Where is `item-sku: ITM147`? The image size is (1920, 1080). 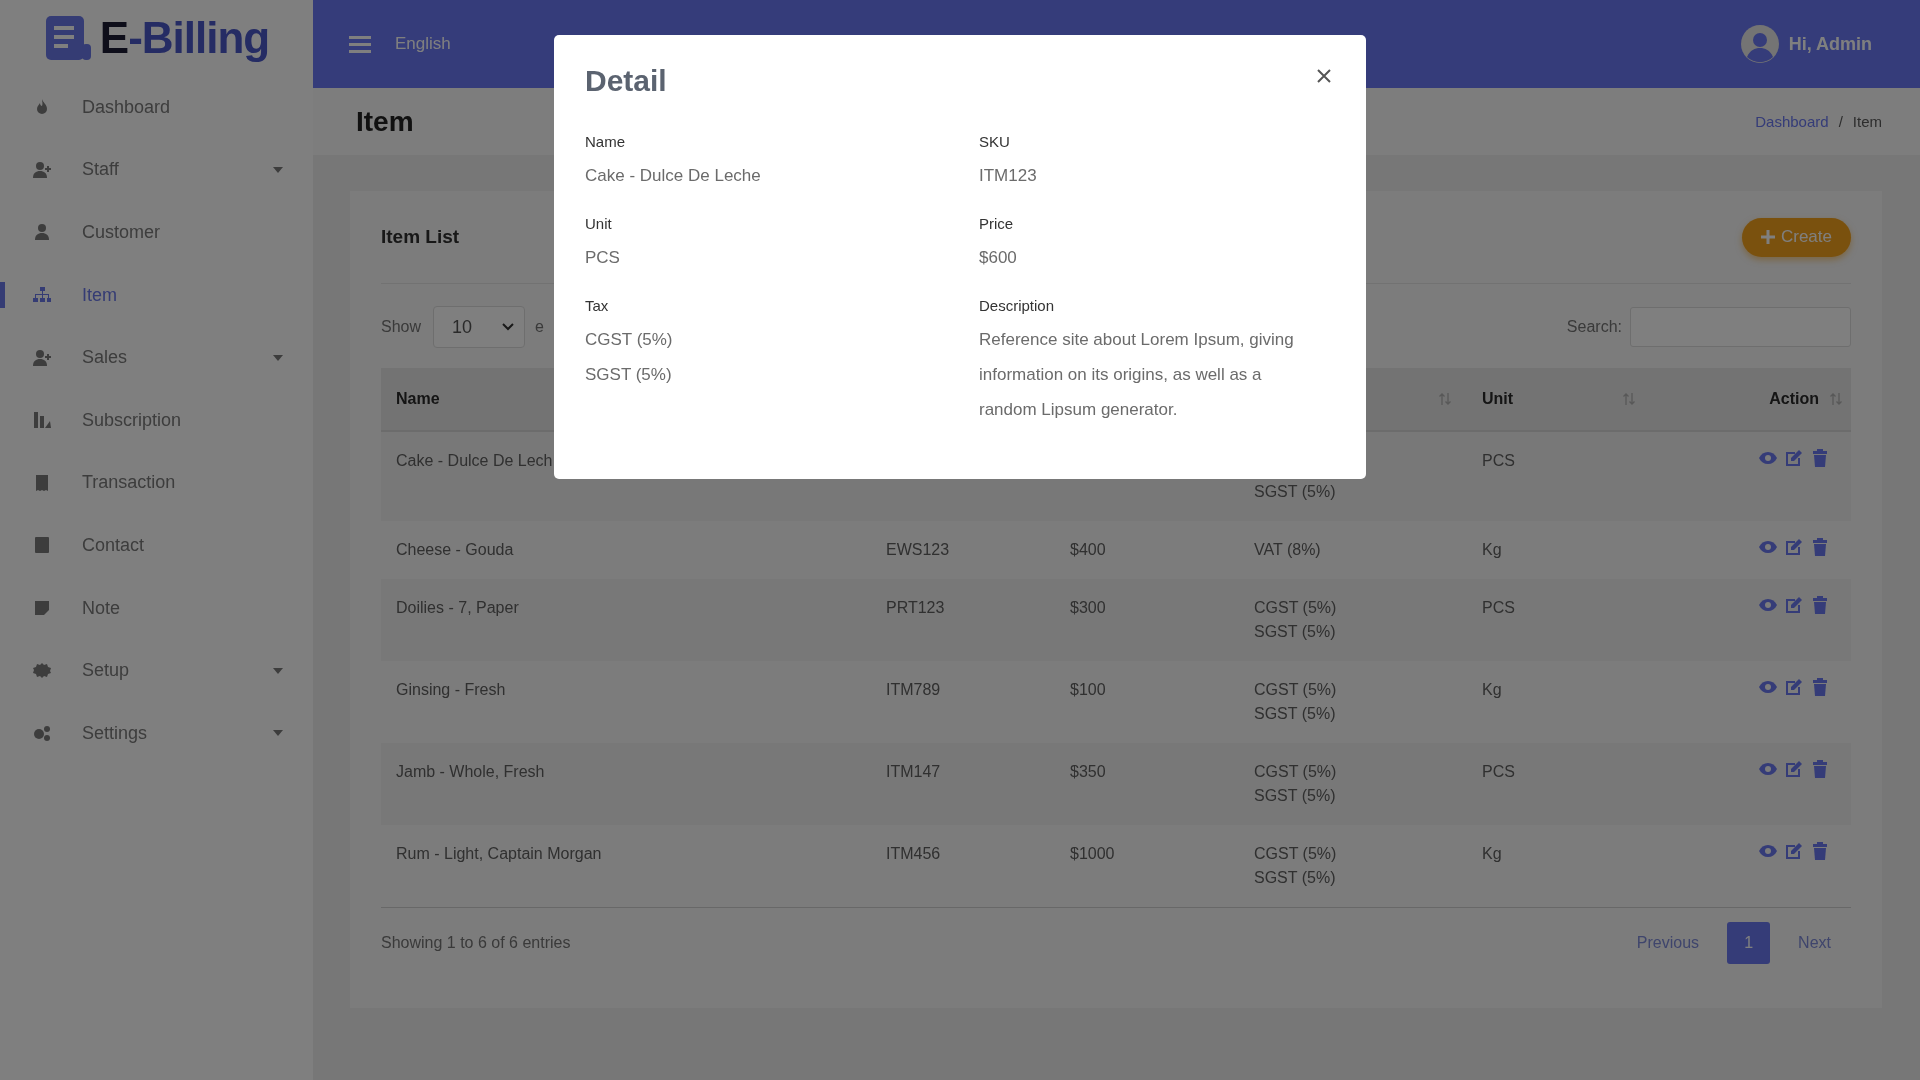 item-sku: ITM147 is located at coordinates (914, 772).